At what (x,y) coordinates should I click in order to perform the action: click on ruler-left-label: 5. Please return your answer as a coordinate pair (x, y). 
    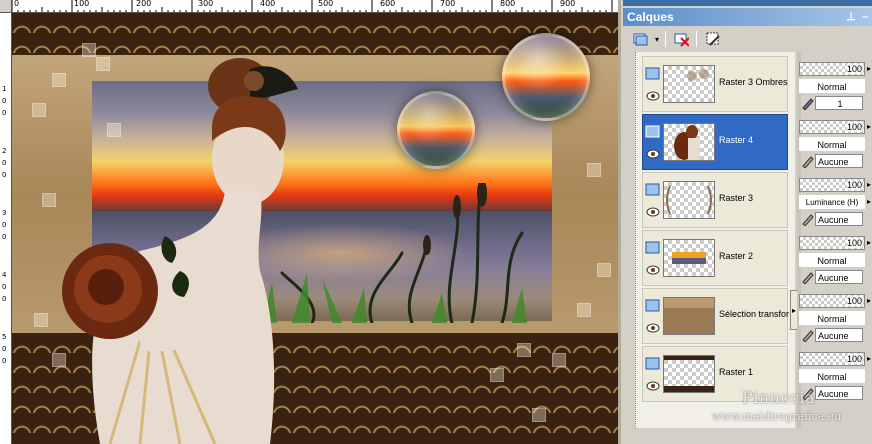
    Looking at the image, I should click on (4, 337).